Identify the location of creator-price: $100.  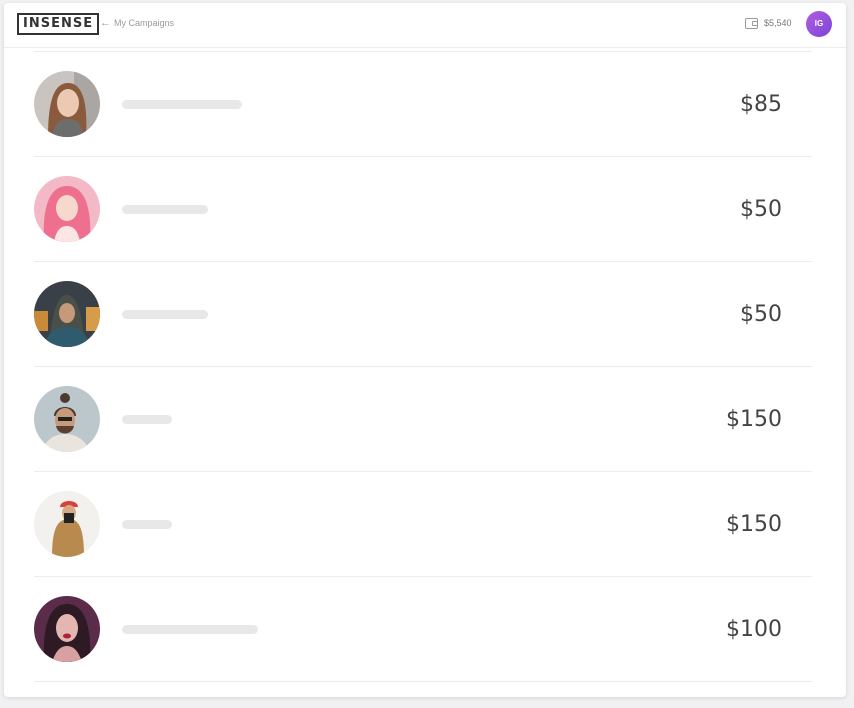
(754, 629).